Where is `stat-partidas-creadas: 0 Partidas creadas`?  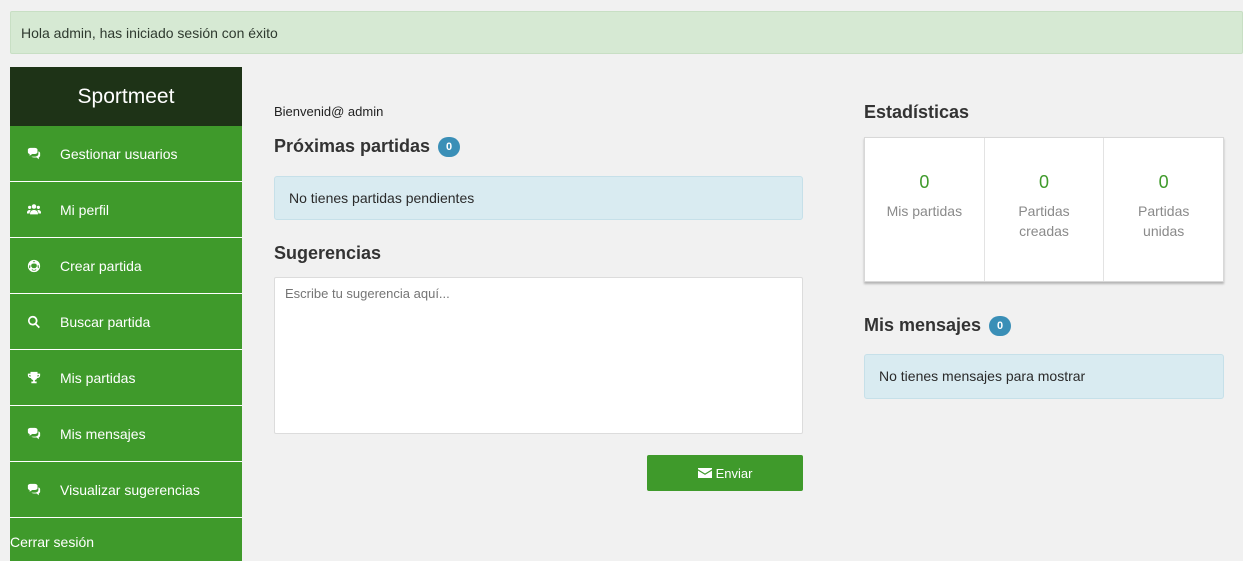
stat-partidas-creadas: 0 Partidas creadas is located at coordinates (1045, 209).